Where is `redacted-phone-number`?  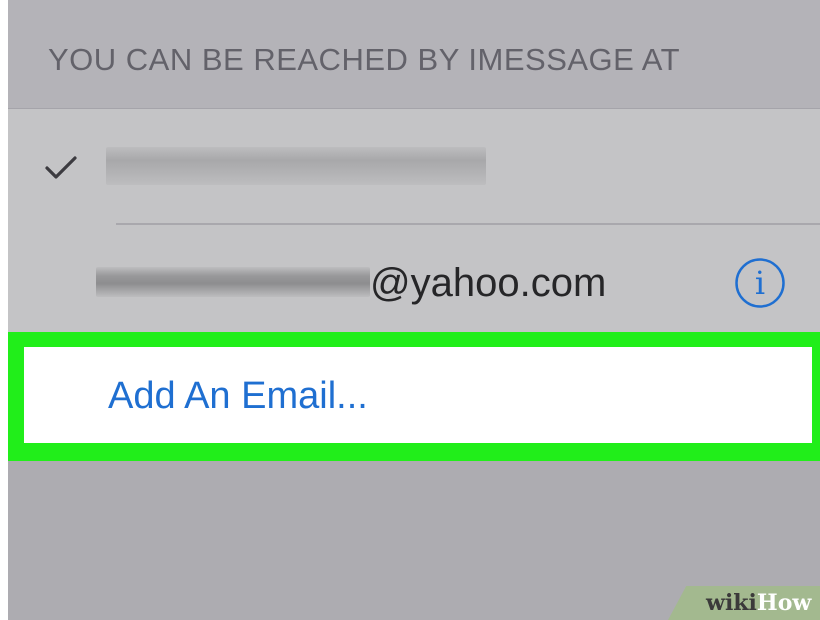 redacted-phone-number is located at coordinates (296, 166).